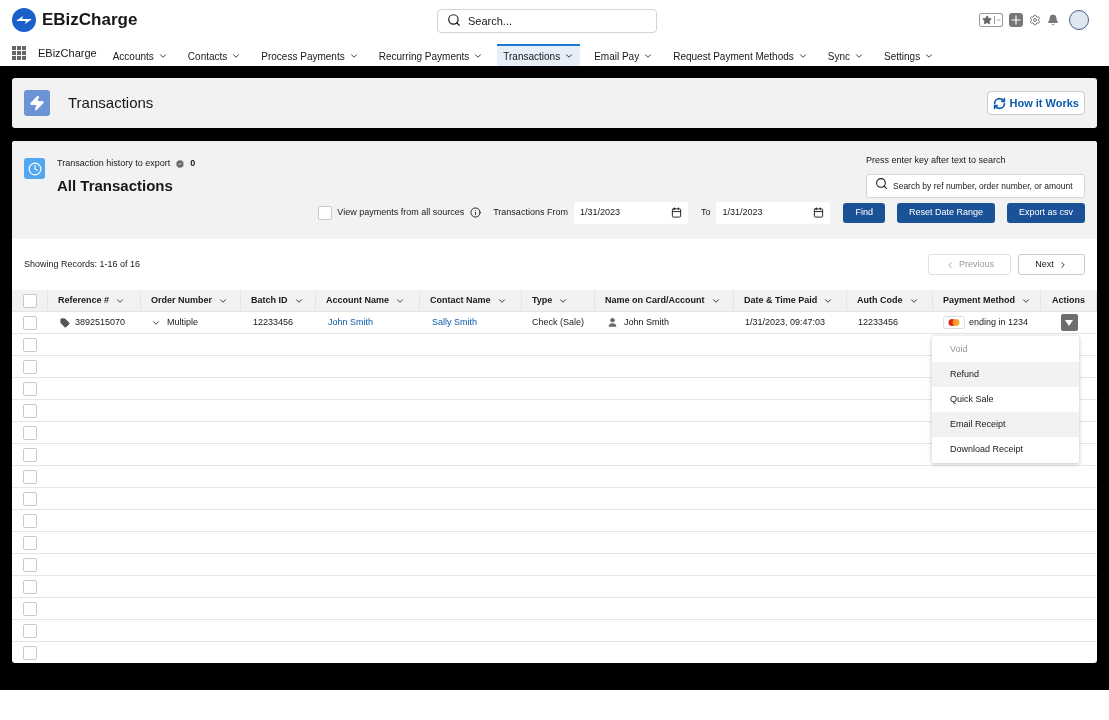 The height and width of the screenshot is (720, 1109). What do you see at coordinates (34, 168) in the screenshot?
I see `clock-icon` at bounding box center [34, 168].